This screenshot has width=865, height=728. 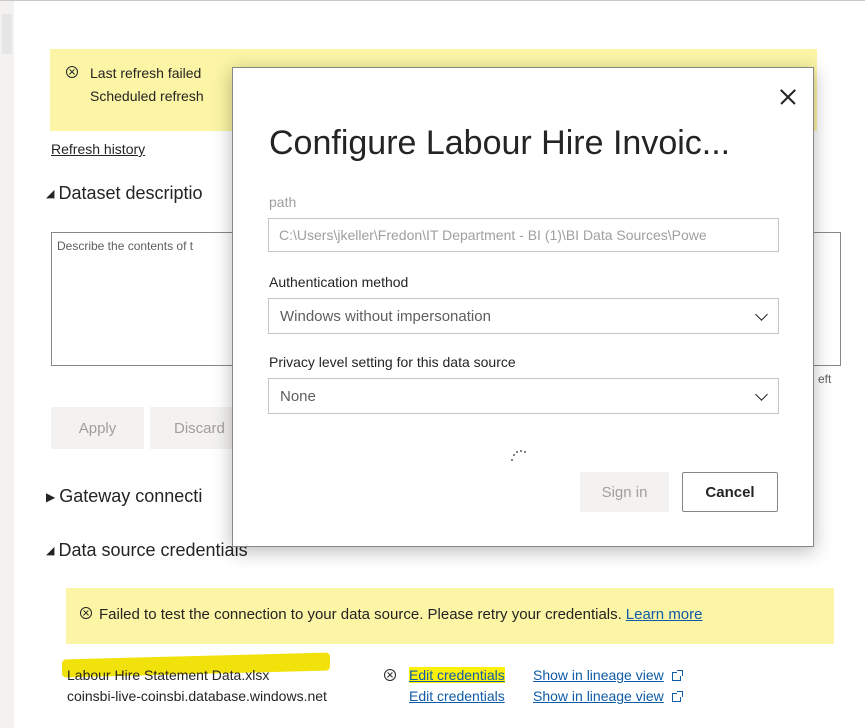 What do you see at coordinates (147, 550) in the screenshot?
I see `data-source-credentials-heading: ◢ Data source credentials` at bounding box center [147, 550].